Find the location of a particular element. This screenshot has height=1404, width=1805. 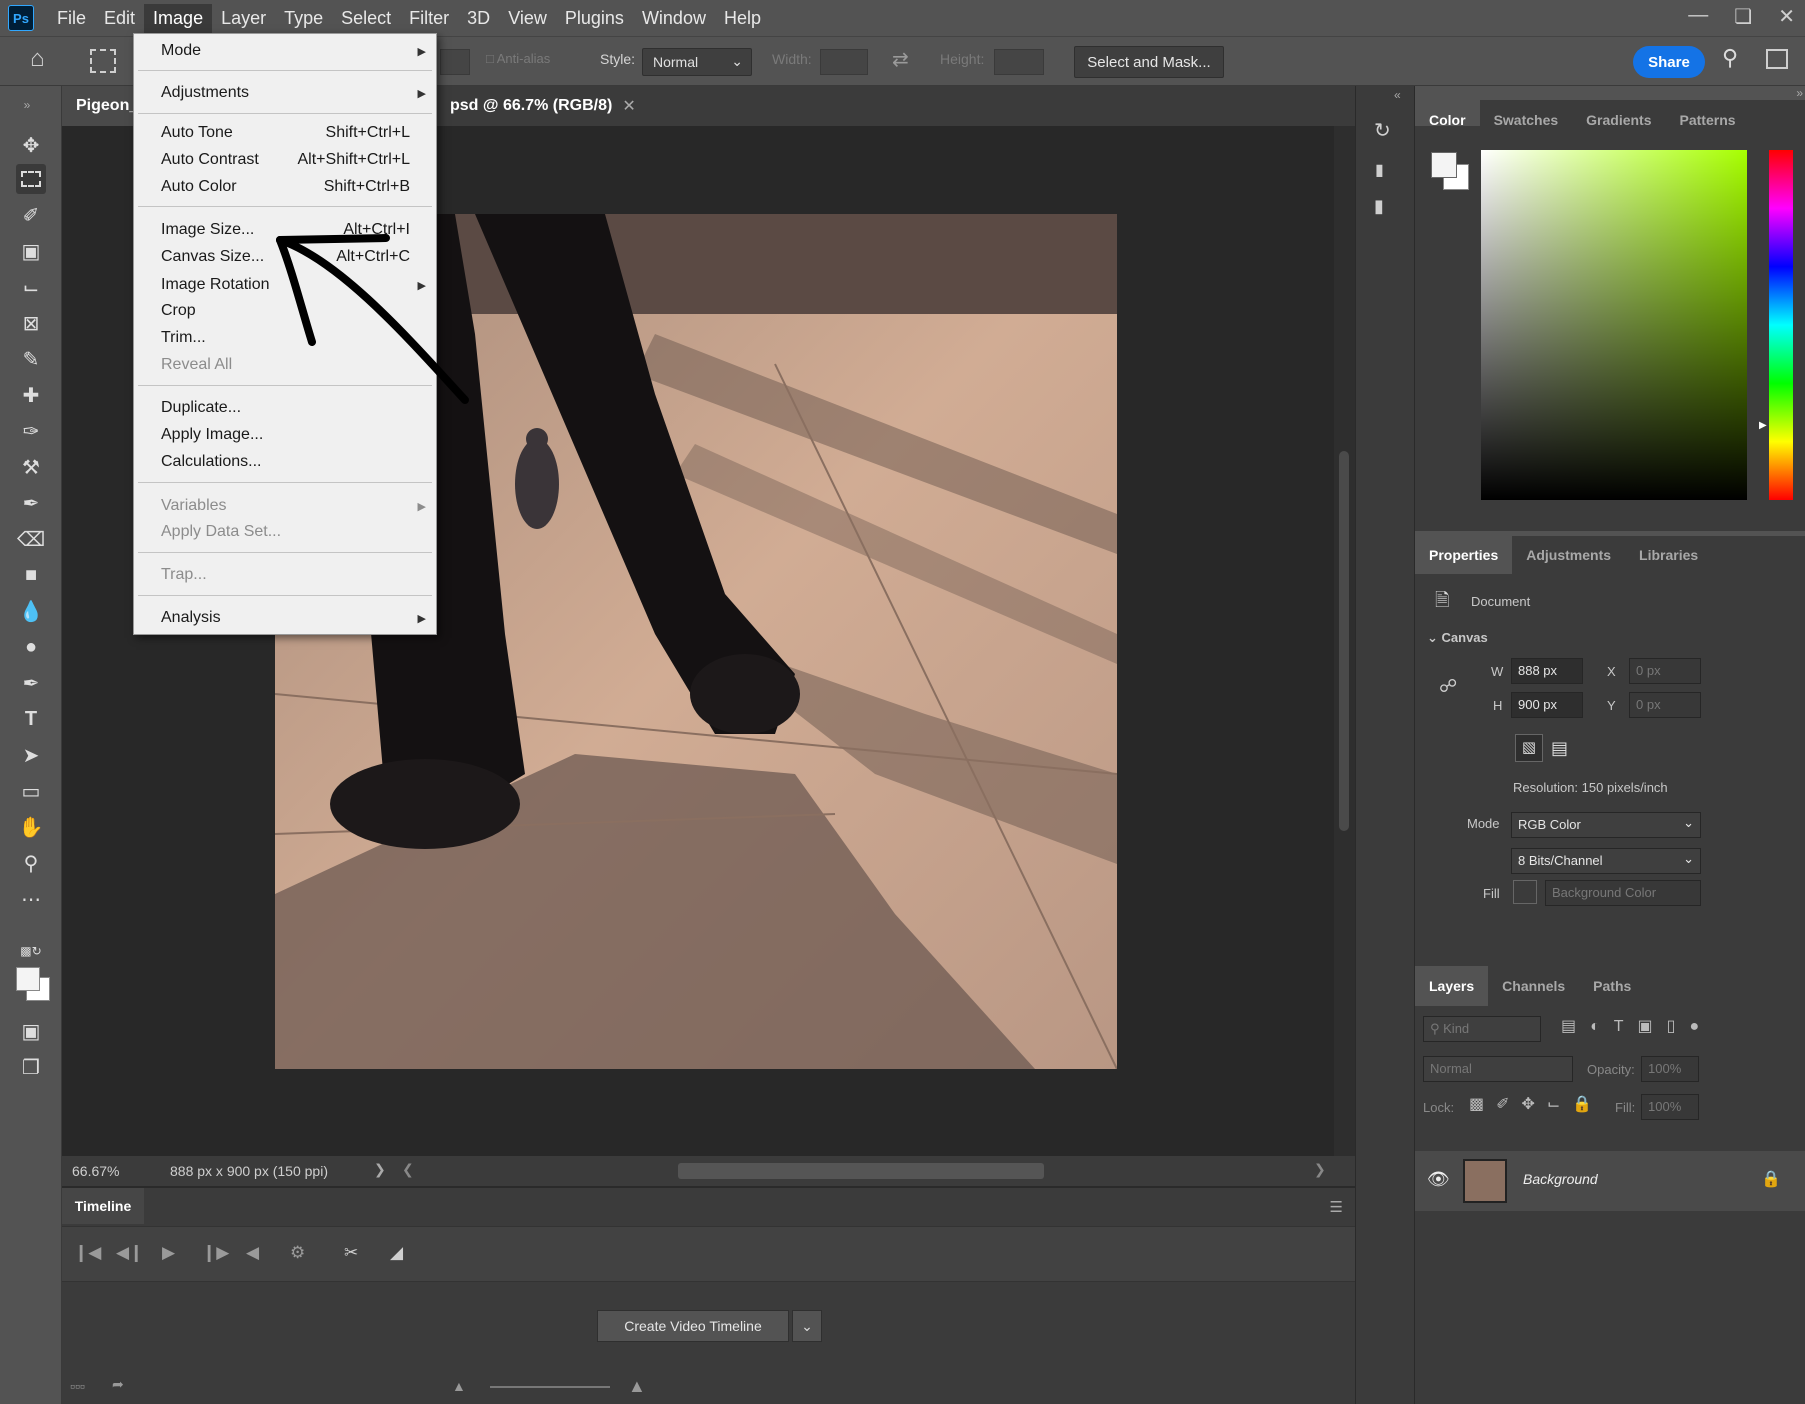

opacity-field: 100% is located at coordinates (1670, 1069).